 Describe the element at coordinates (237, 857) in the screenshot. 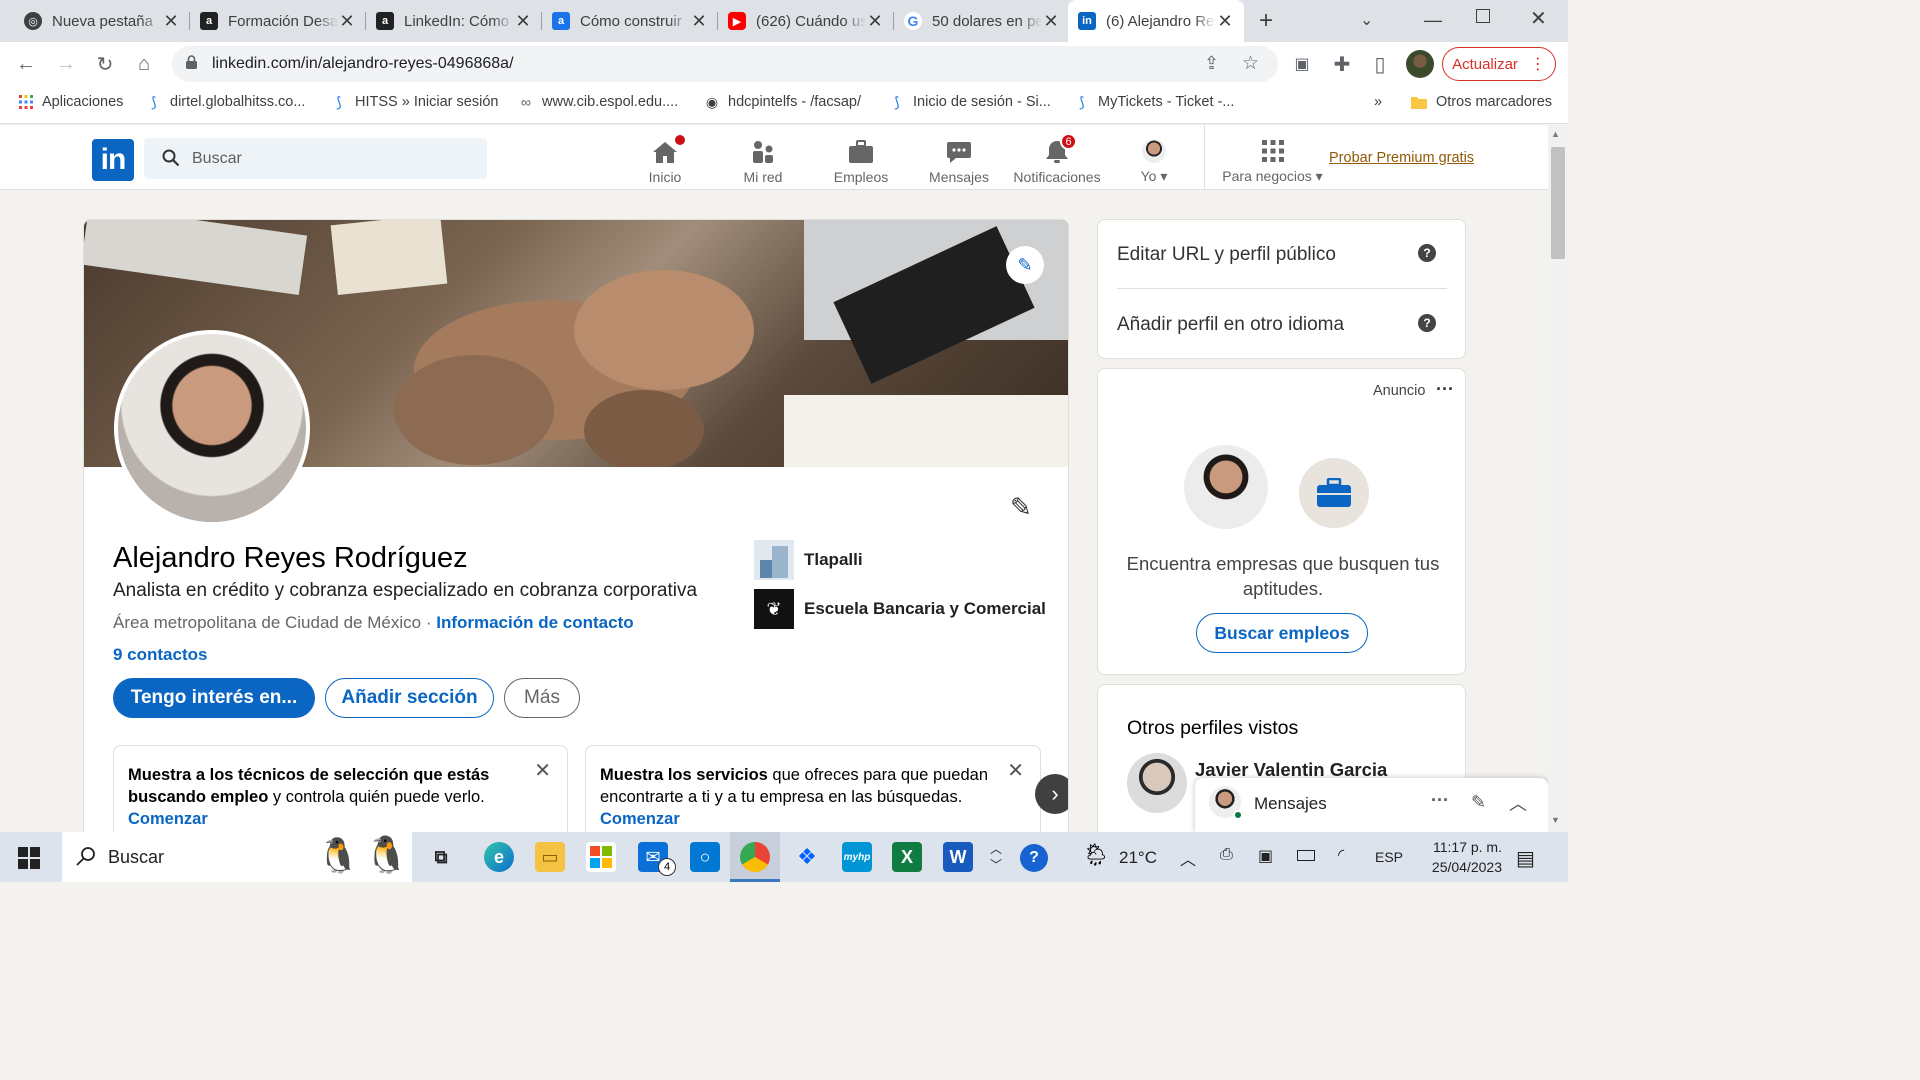

I see `taskbar-search-input: Buscar 🐧 🐧` at that location.